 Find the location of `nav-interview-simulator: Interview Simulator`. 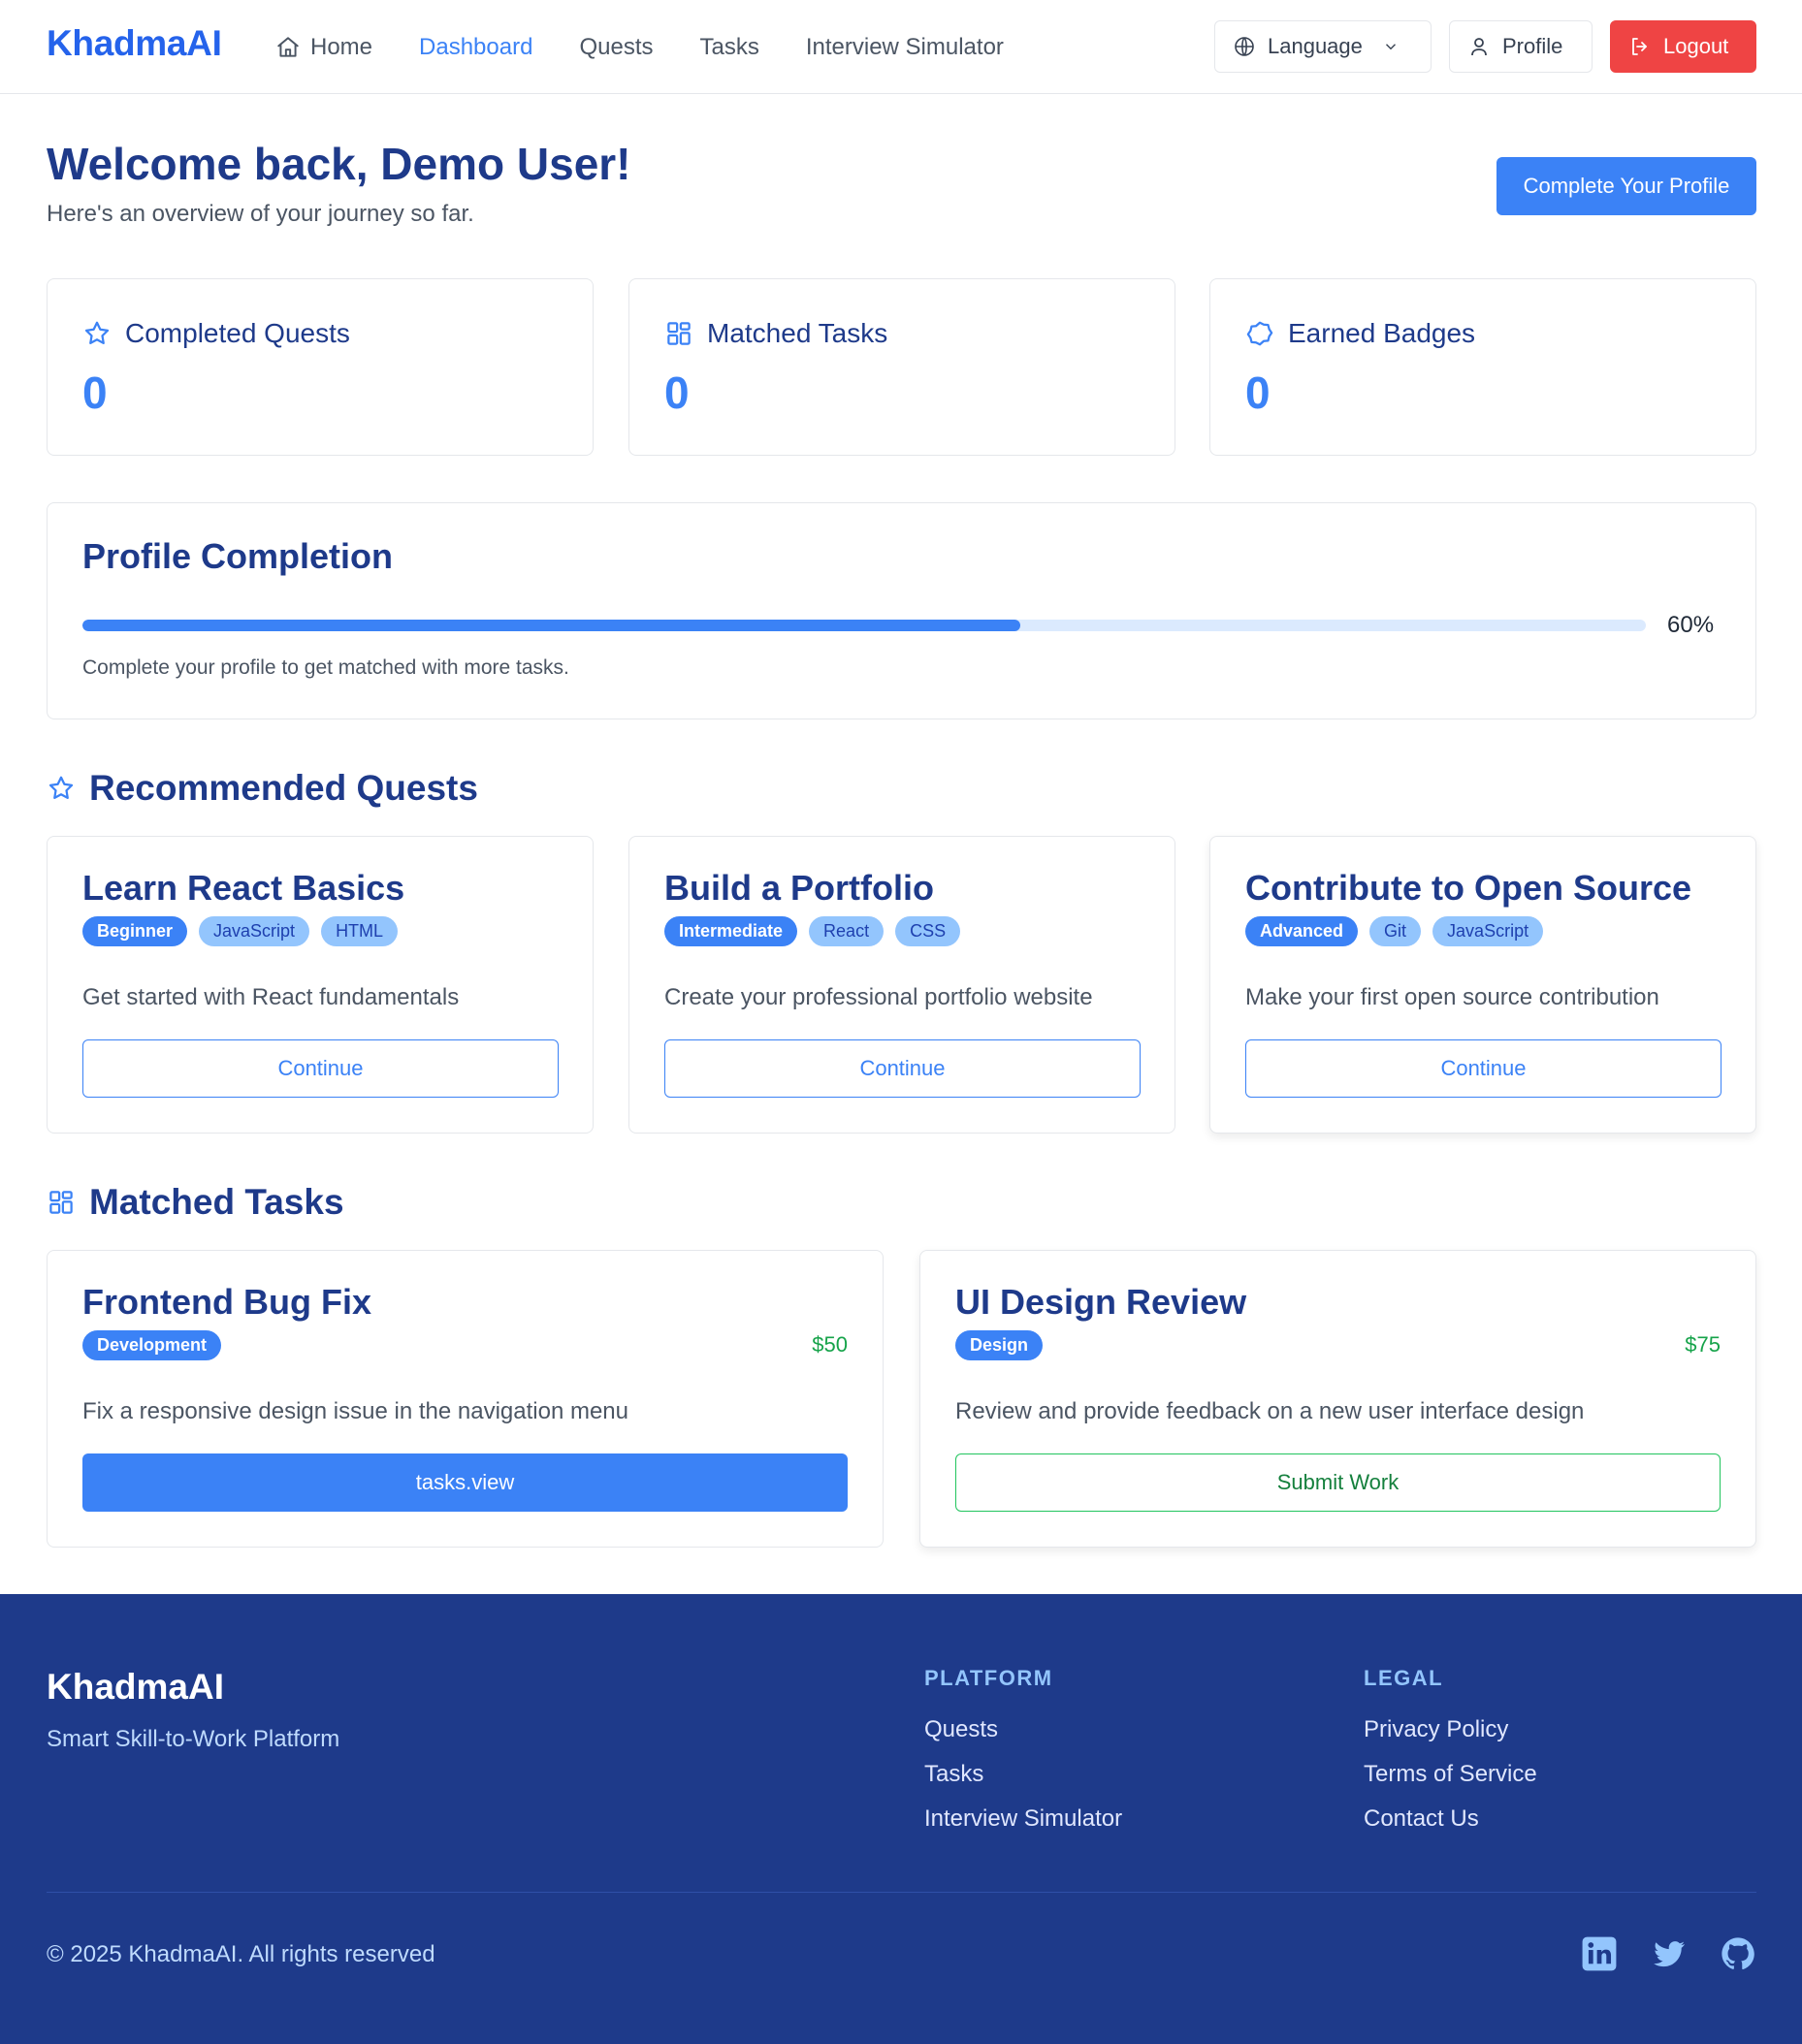

nav-interview-simulator: Interview Simulator is located at coordinates (905, 47).